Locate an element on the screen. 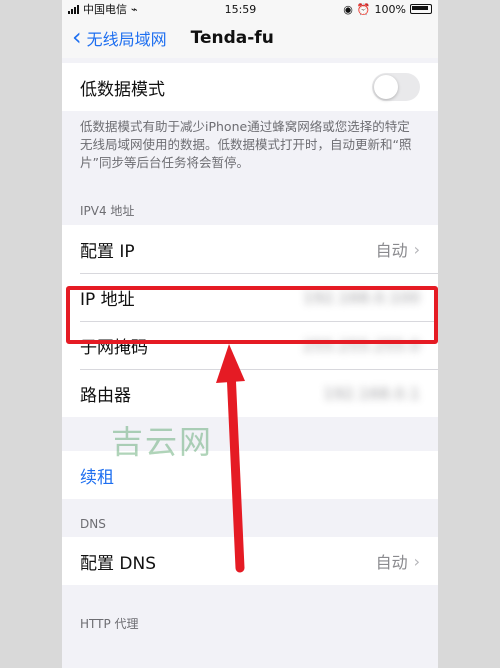 Image resolution: width=500 pixels, height=668 pixels. configure-ip-value: 自动 is located at coordinates (391, 250).